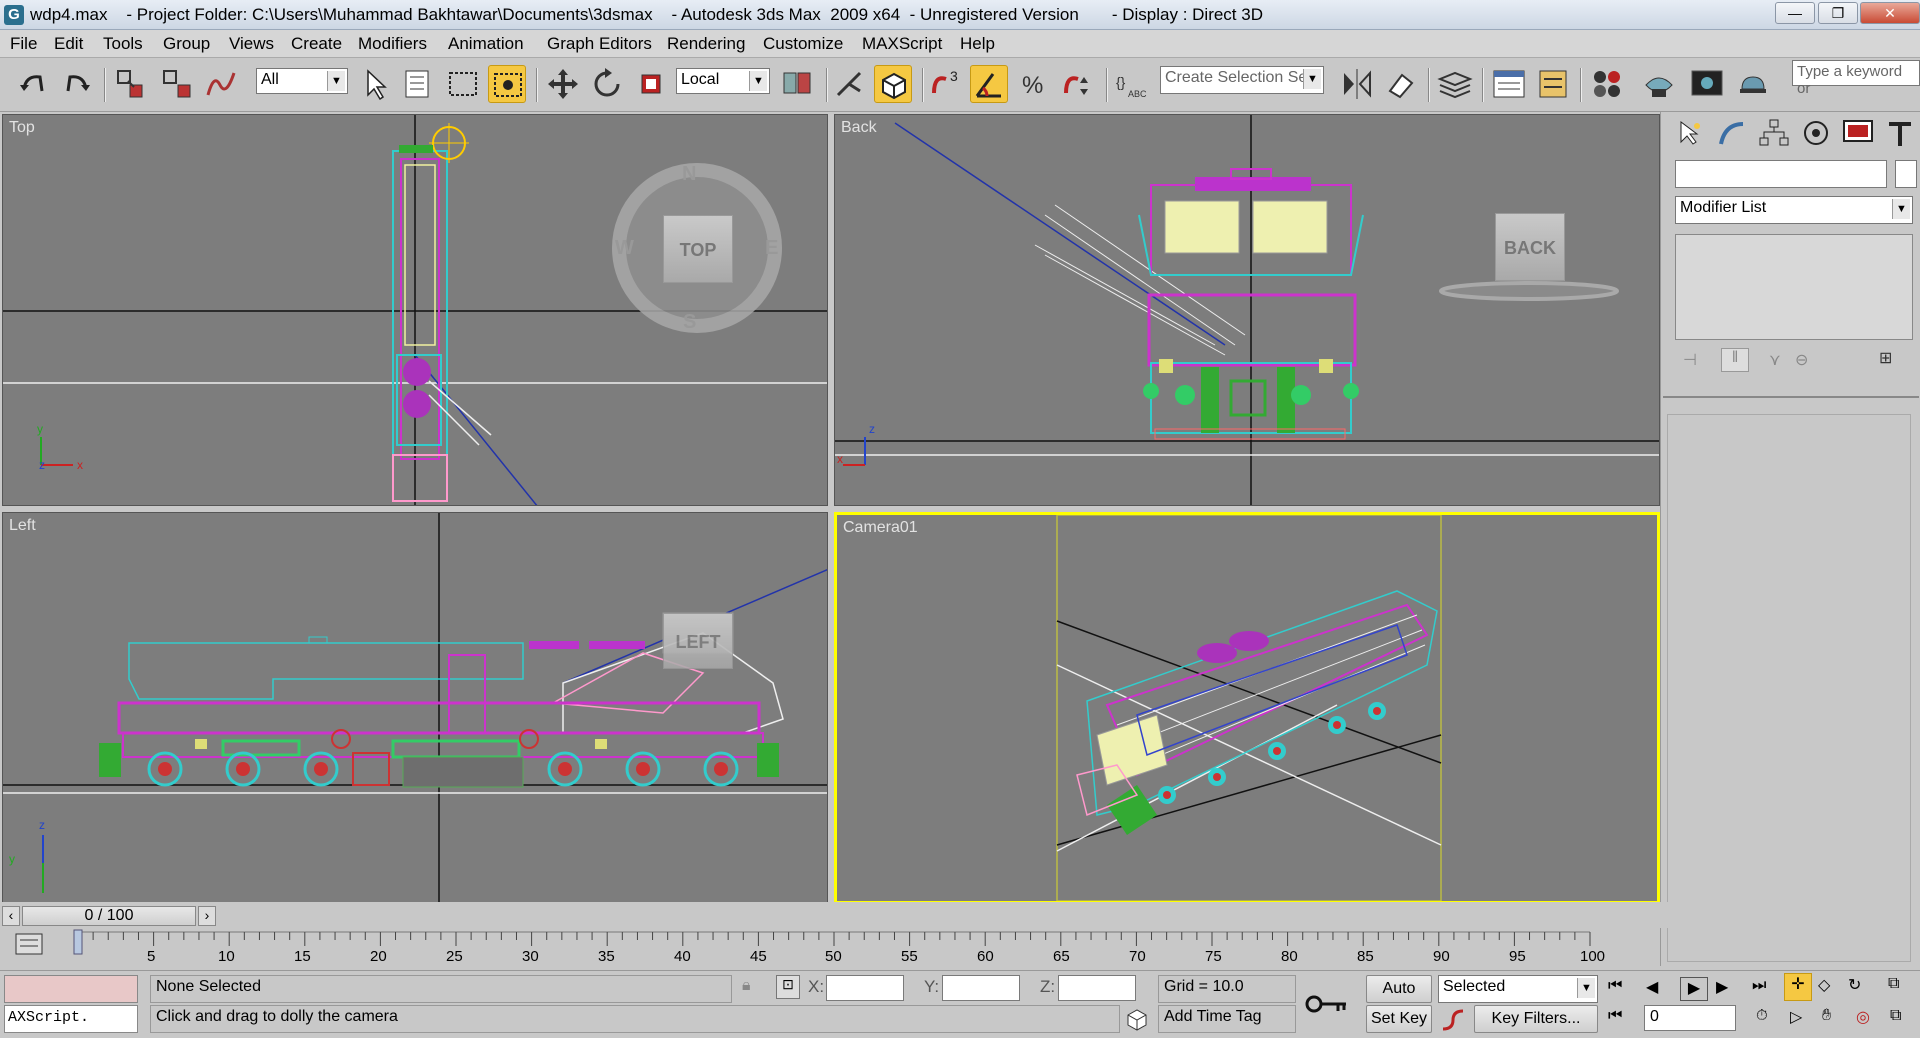 The height and width of the screenshot is (1038, 1920). Describe the element at coordinates (1357, 84) in the screenshot. I see `mirror-icon` at that location.